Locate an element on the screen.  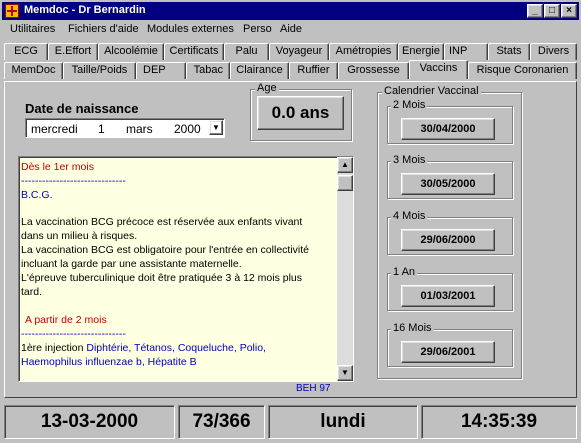
tab-ruffier: Ruffier is located at coordinates (313, 70).